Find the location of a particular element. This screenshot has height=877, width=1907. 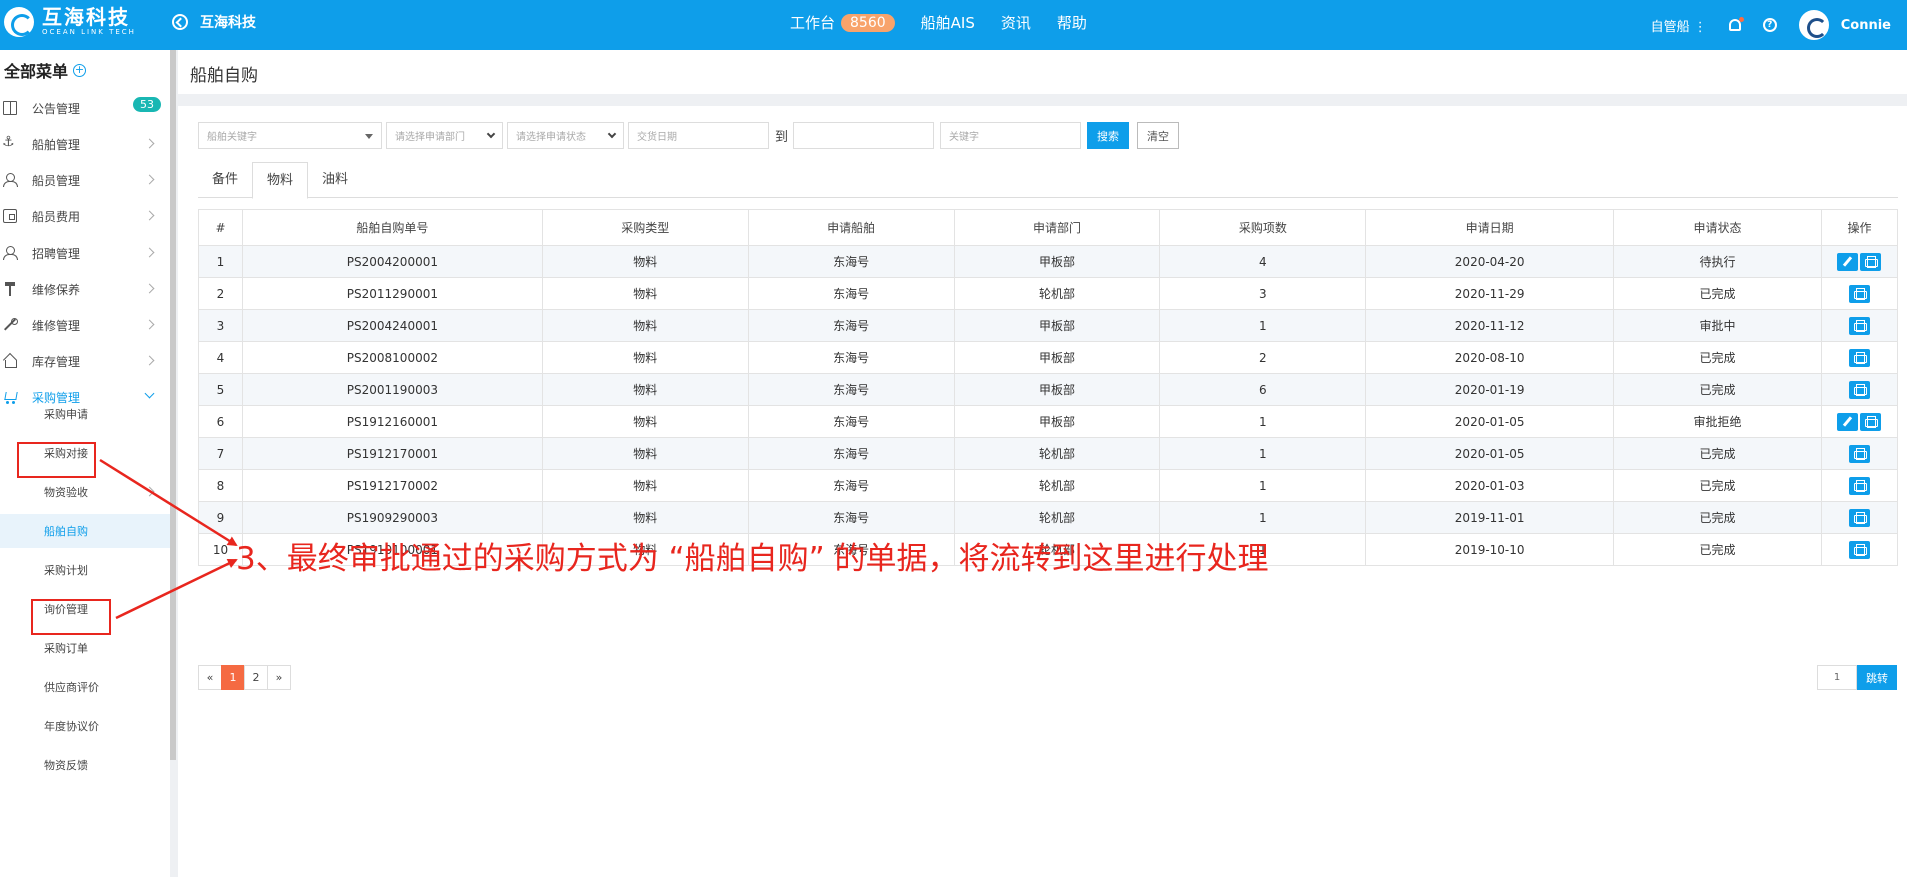

avatar is located at coordinates (1813, 25).